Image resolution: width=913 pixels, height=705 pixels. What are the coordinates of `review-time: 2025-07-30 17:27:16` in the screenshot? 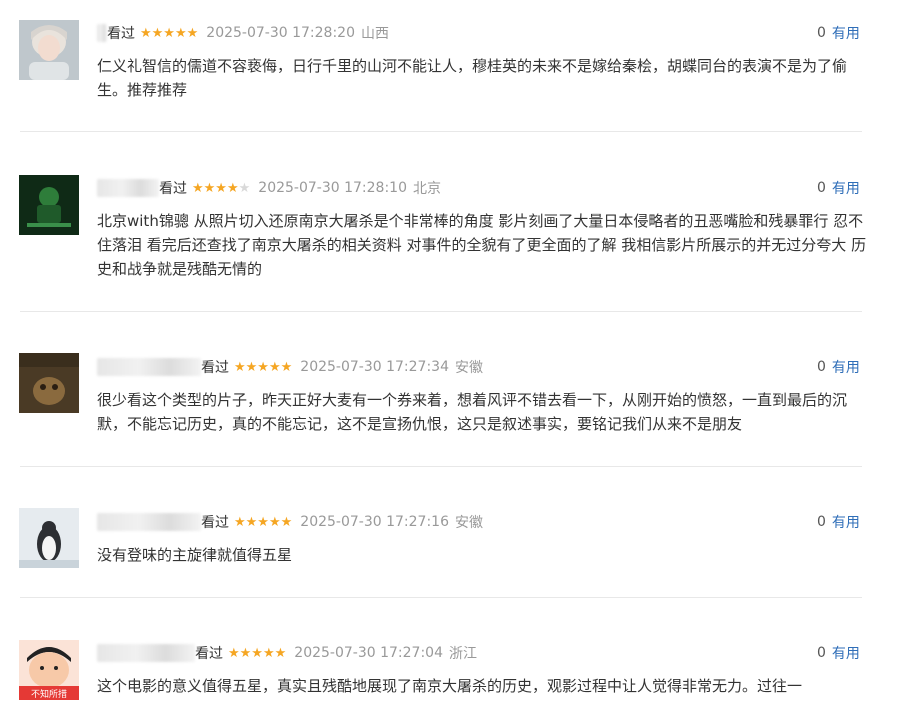 It's located at (374, 522).